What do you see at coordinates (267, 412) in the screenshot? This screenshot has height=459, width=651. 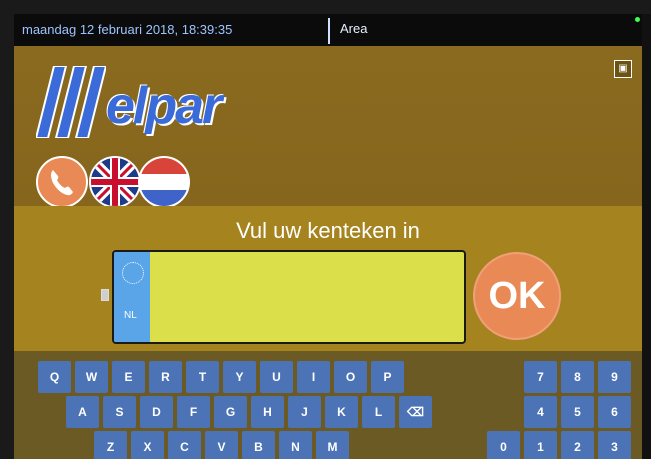 I see `key-h: H` at bounding box center [267, 412].